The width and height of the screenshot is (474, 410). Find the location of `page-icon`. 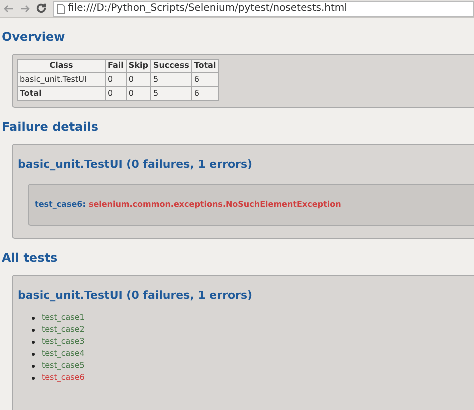

page-icon is located at coordinates (61, 9).